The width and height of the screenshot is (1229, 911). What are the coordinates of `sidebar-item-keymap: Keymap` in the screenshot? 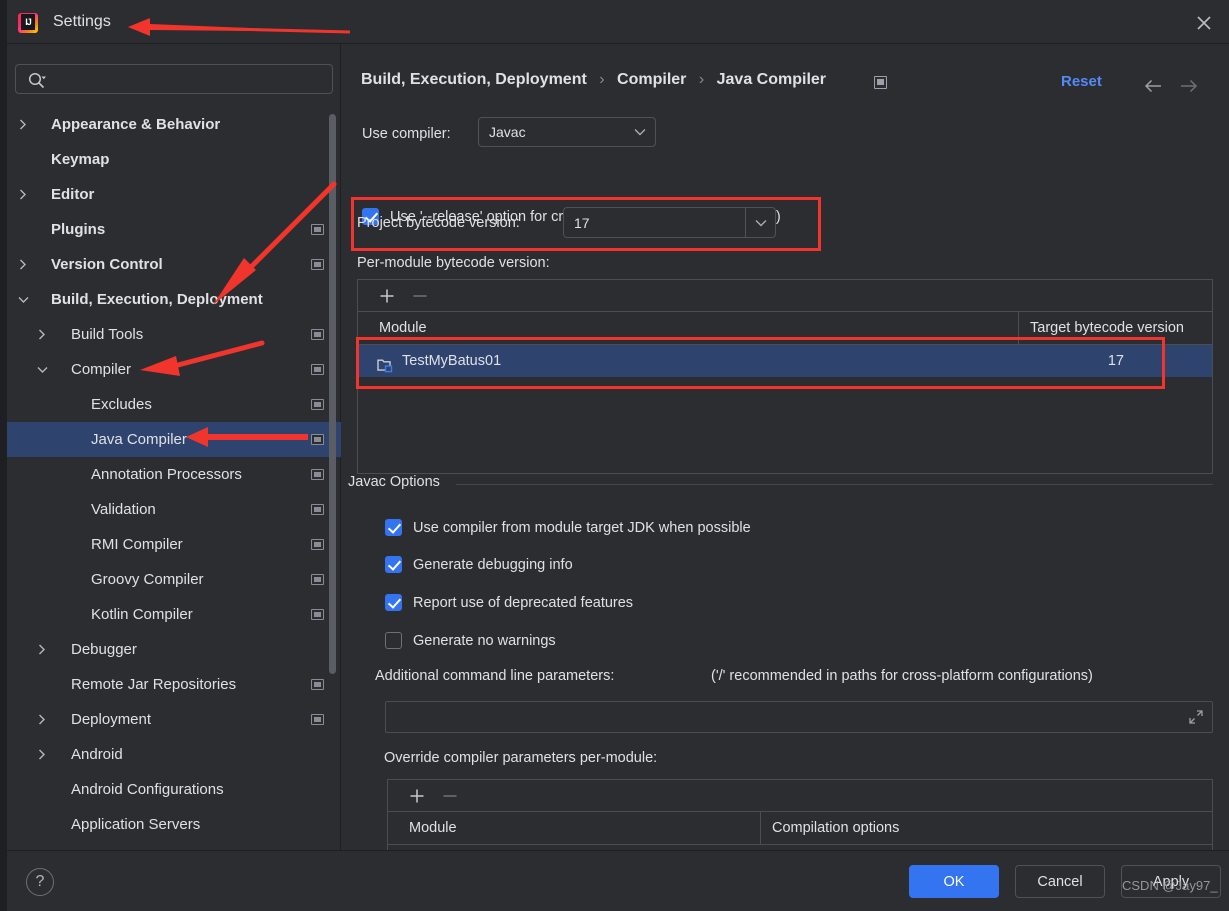 It's located at (174, 159).